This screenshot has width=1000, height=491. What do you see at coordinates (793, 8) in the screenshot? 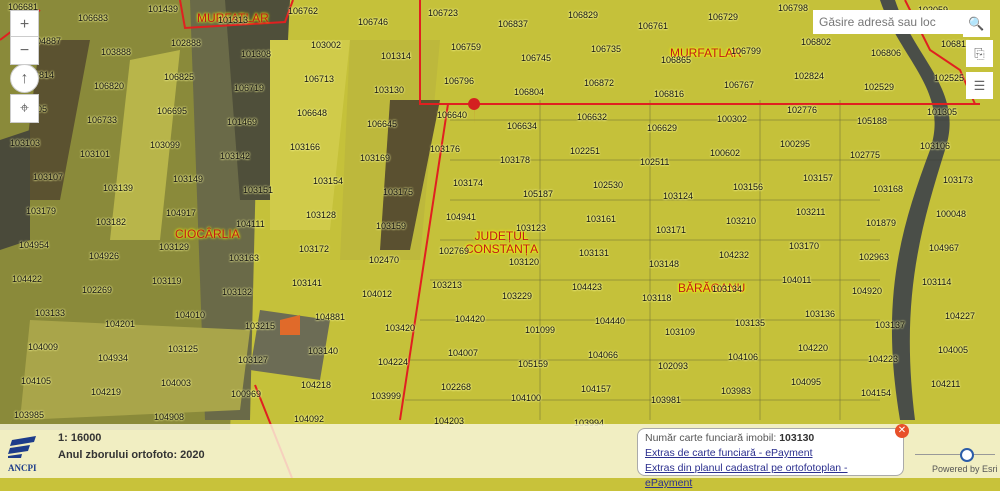
I see `parcel-label: 106798` at bounding box center [793, 8].